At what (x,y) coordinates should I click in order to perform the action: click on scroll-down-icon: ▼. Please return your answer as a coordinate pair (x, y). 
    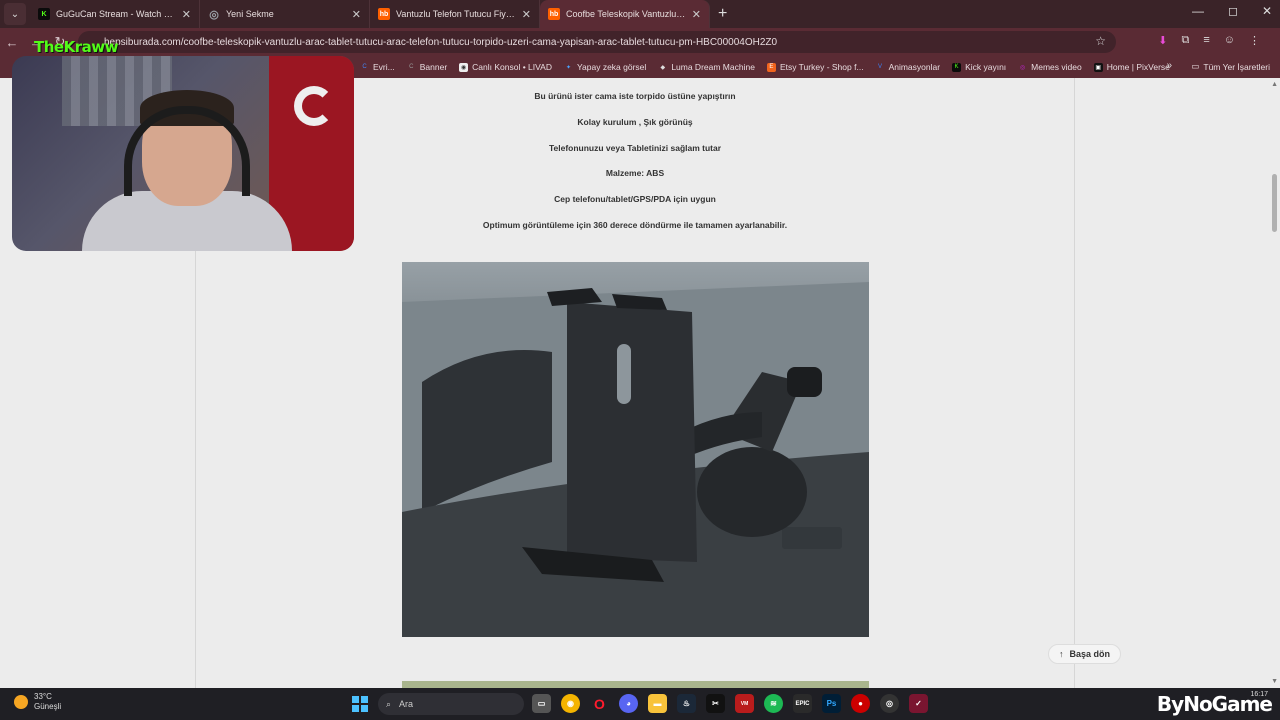
    Looking at the image, I should click on (1274, 681).